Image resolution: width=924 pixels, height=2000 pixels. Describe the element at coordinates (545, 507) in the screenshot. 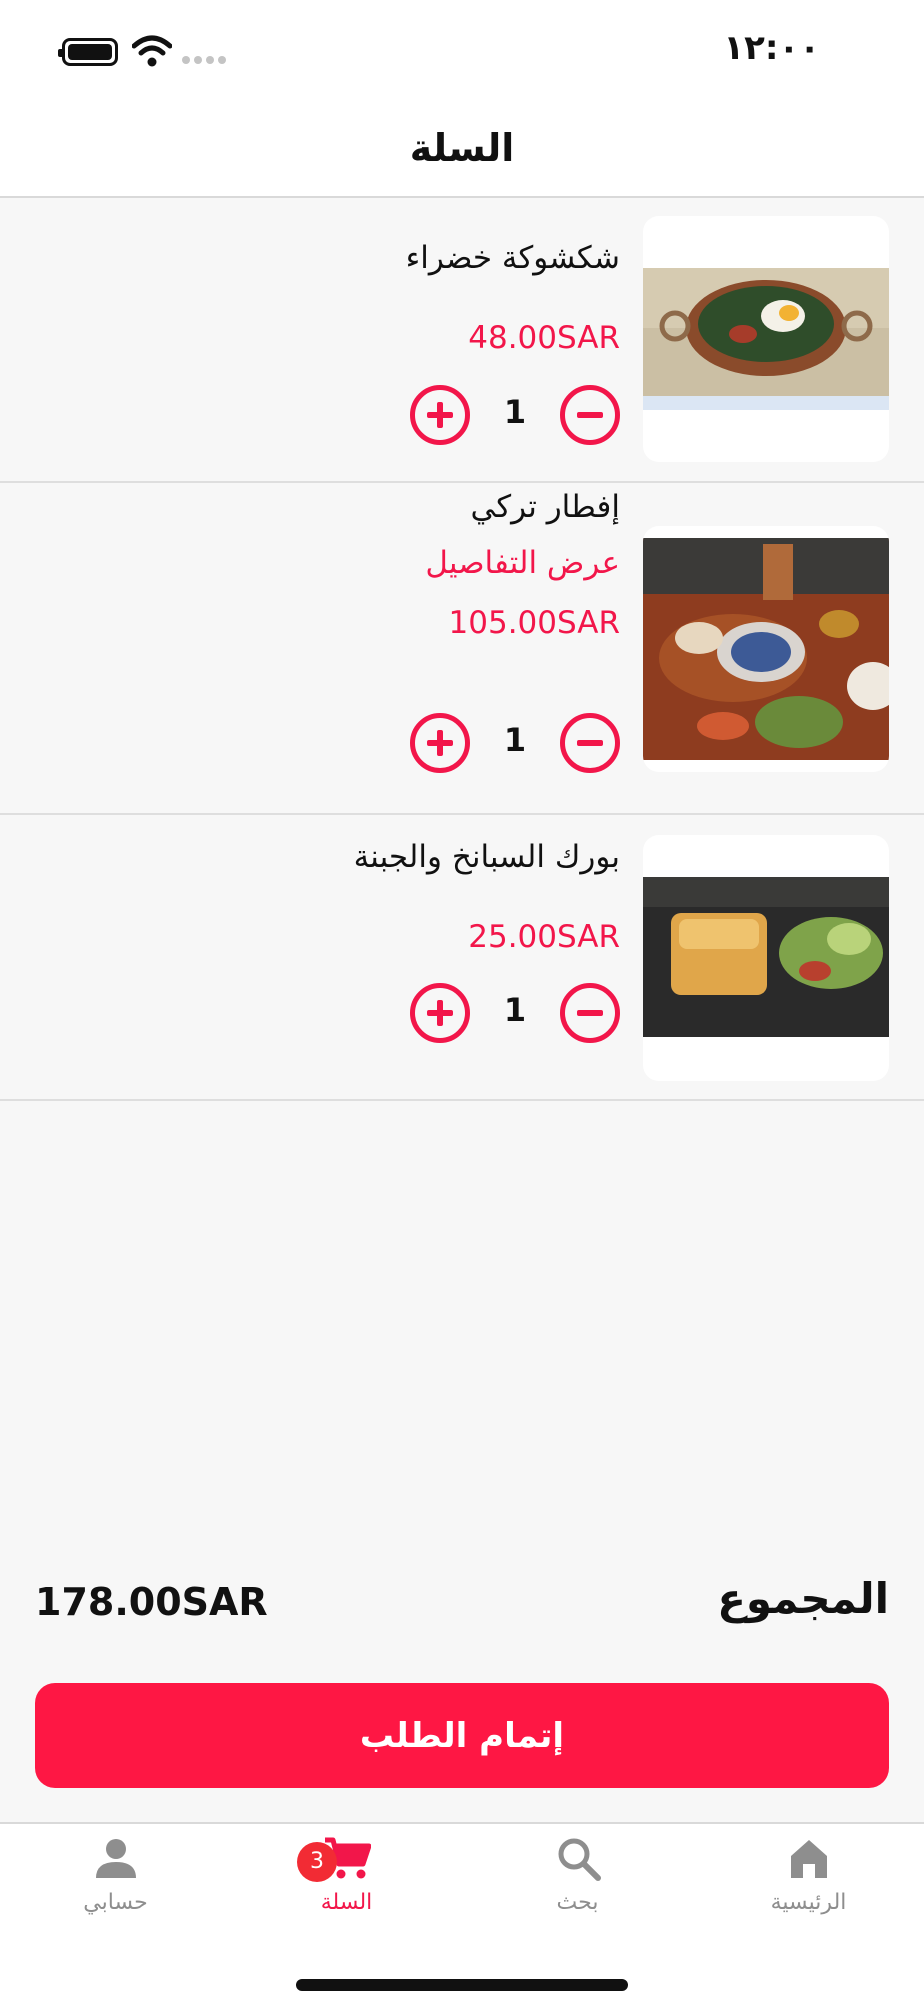

I see `item-name: إفطار تركي` at that location.